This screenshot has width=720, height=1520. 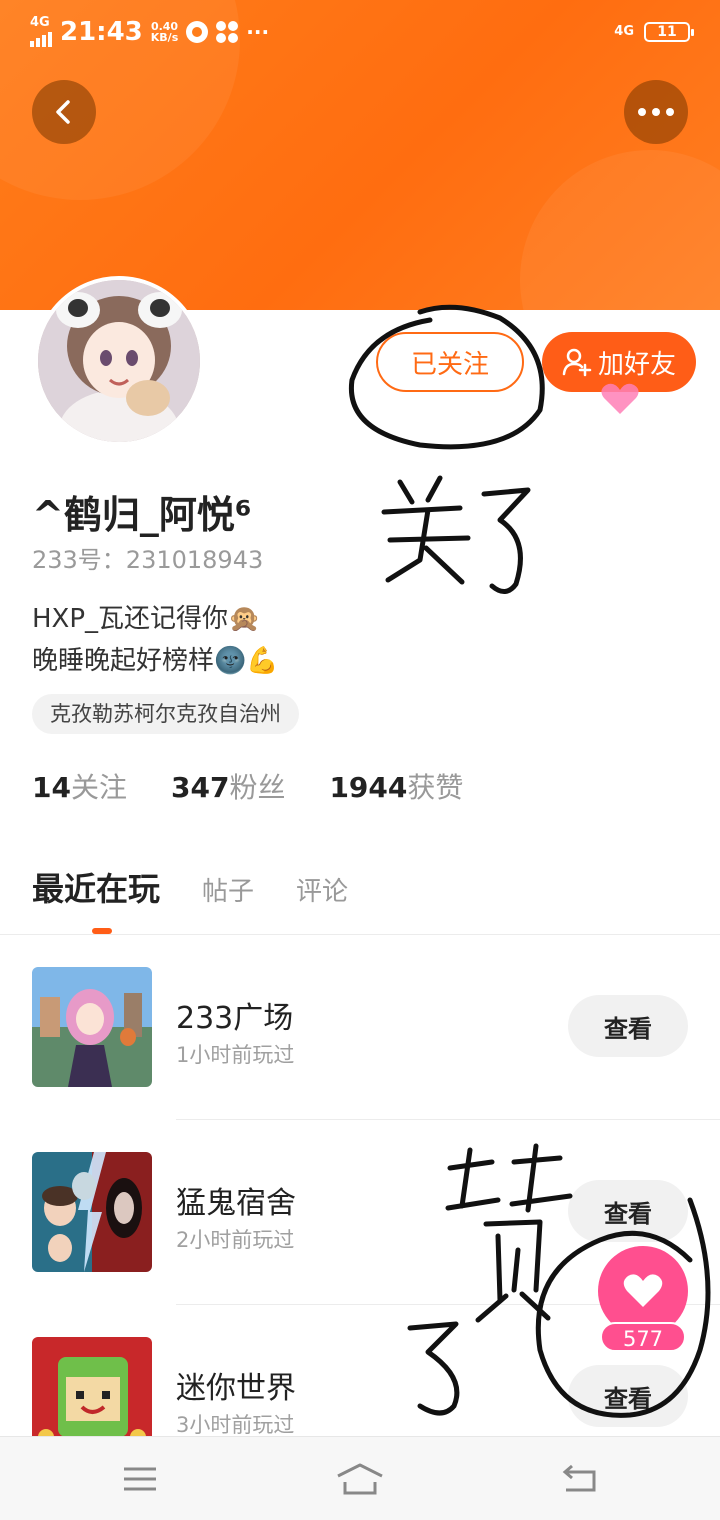 I want to click on username: ^鹤归_阿悦⁶, so click(x=142, y=515).